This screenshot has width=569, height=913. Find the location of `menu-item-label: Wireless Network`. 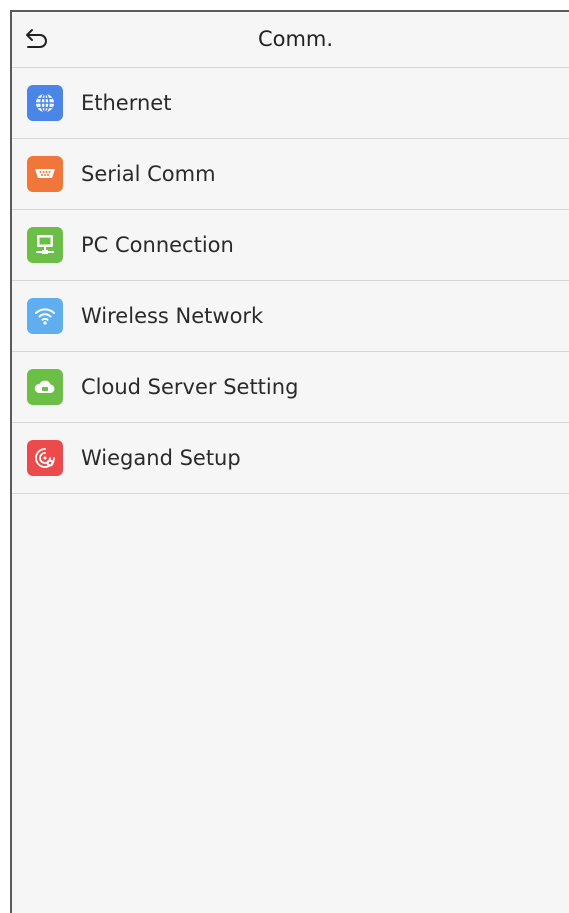

menu-item-label: Wireless Network is located at coordinates (172, 316).